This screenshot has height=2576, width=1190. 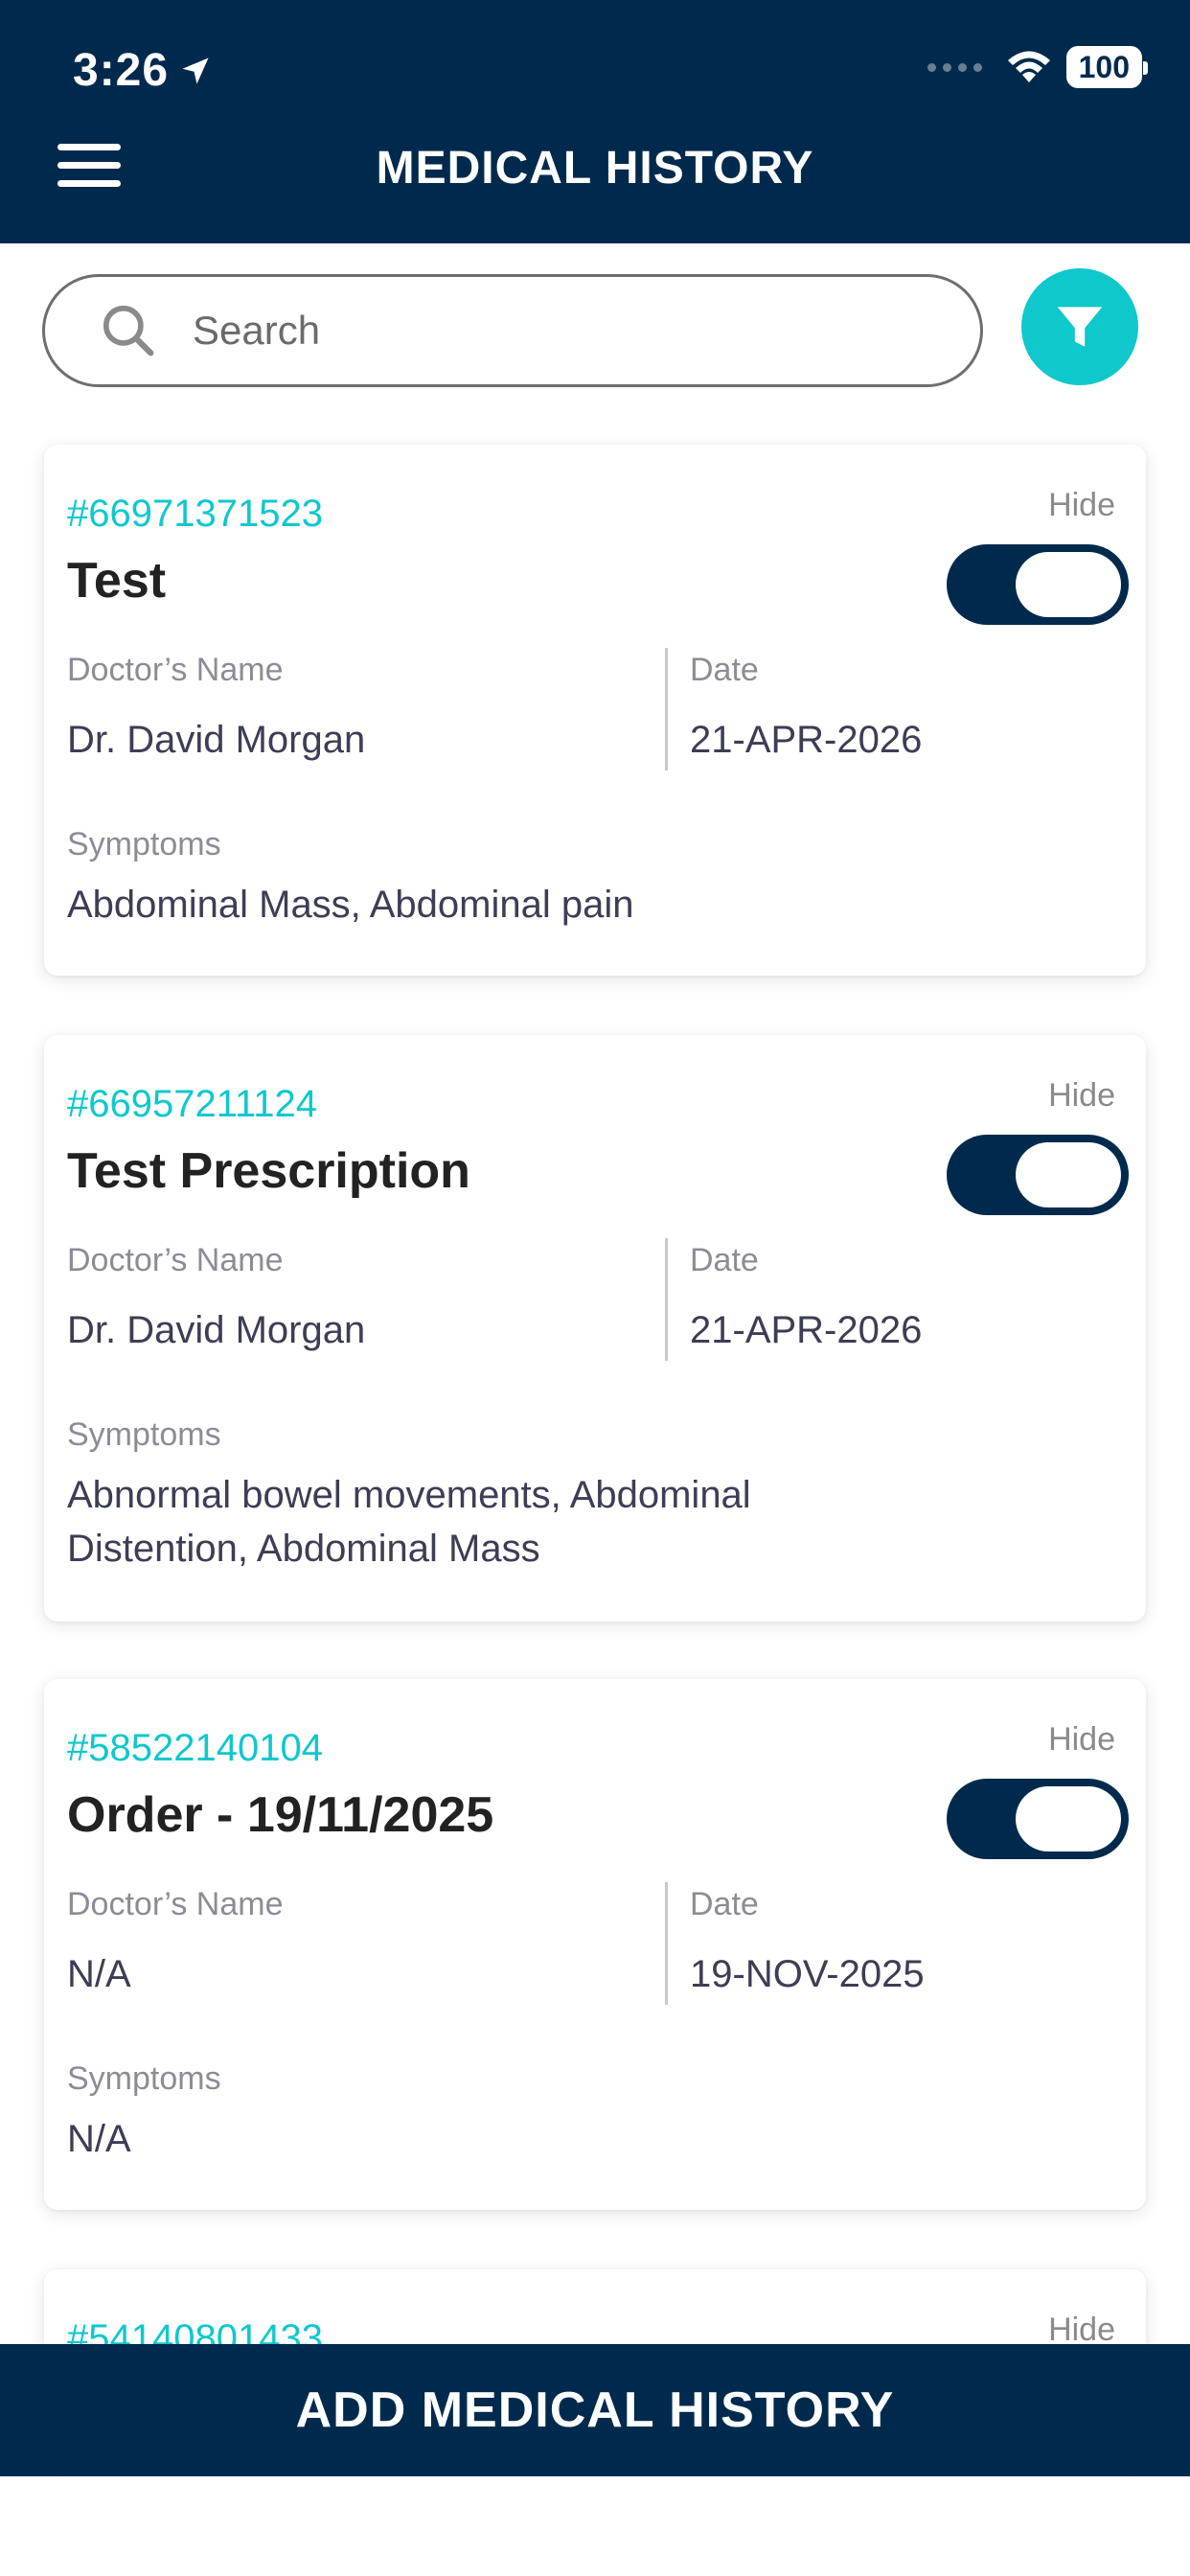 I want to click on record-title: Test Prescription, so click(x=269, y=1171).